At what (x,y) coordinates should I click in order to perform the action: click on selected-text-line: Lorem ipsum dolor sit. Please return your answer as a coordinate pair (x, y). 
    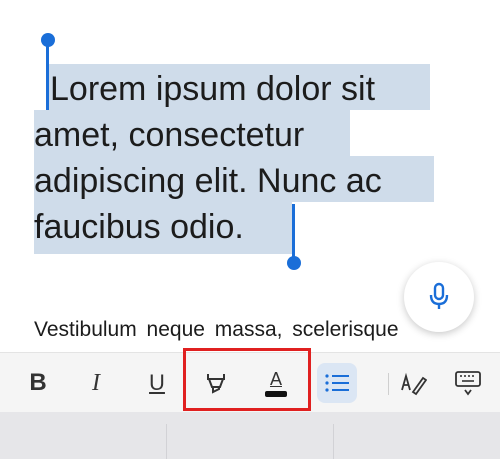
    Looking at the image, I should click on (212, 89).